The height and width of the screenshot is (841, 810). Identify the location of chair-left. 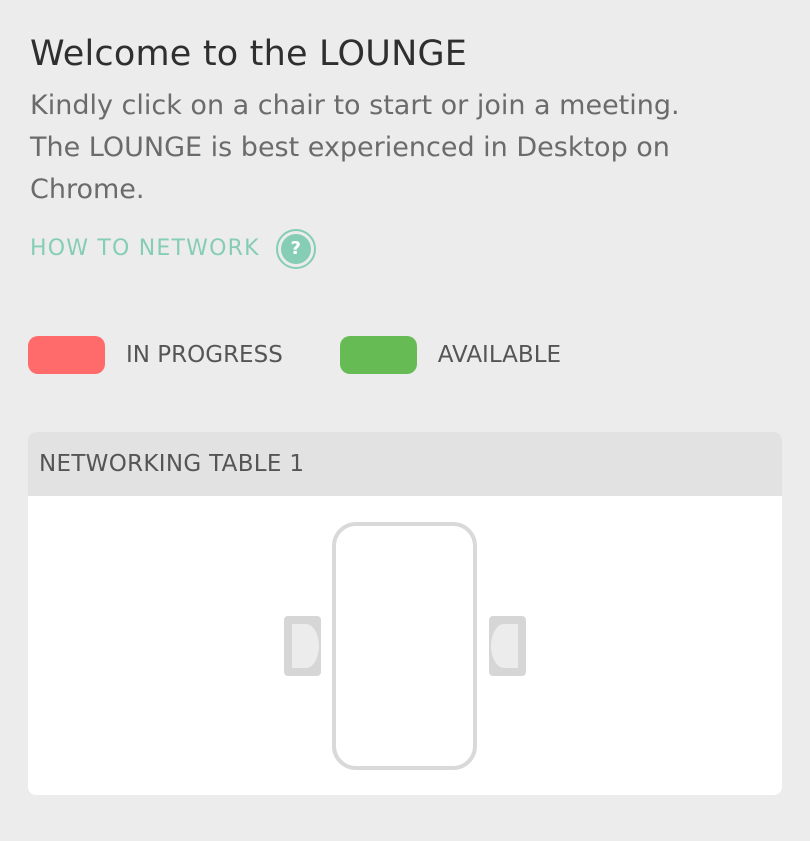
(302, 646).